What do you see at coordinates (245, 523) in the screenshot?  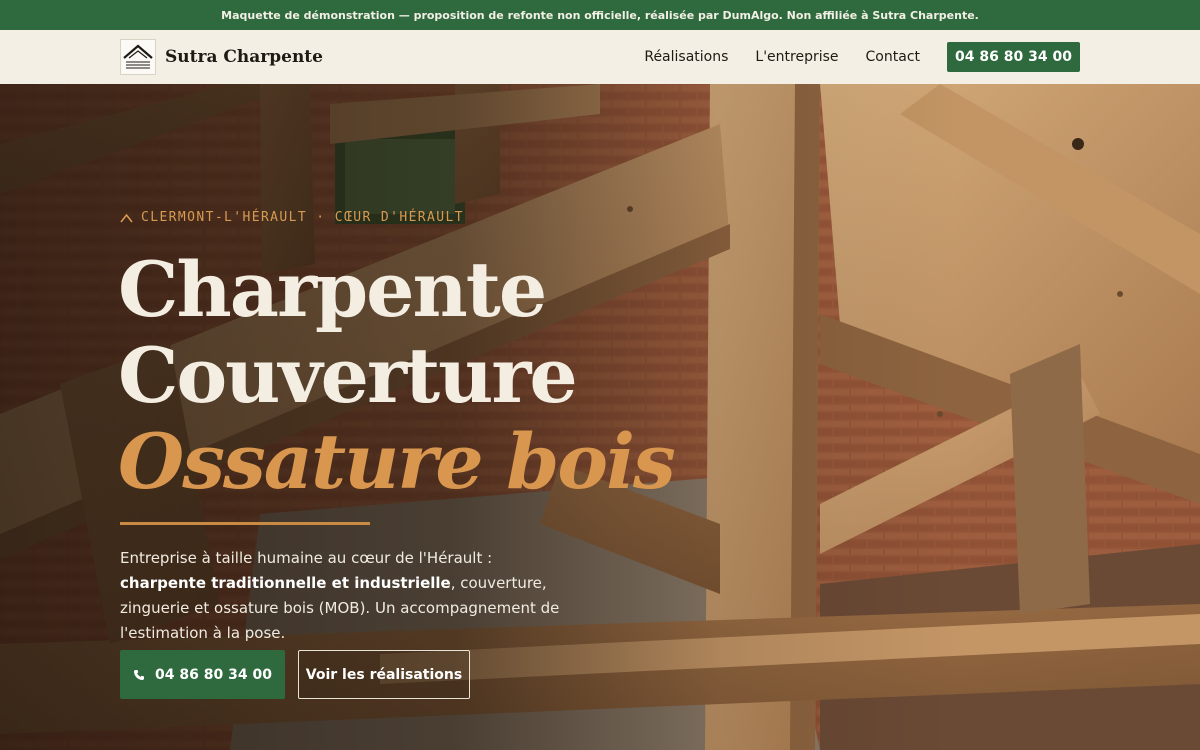 I see `title-divider` at bounding box center [245, 523].